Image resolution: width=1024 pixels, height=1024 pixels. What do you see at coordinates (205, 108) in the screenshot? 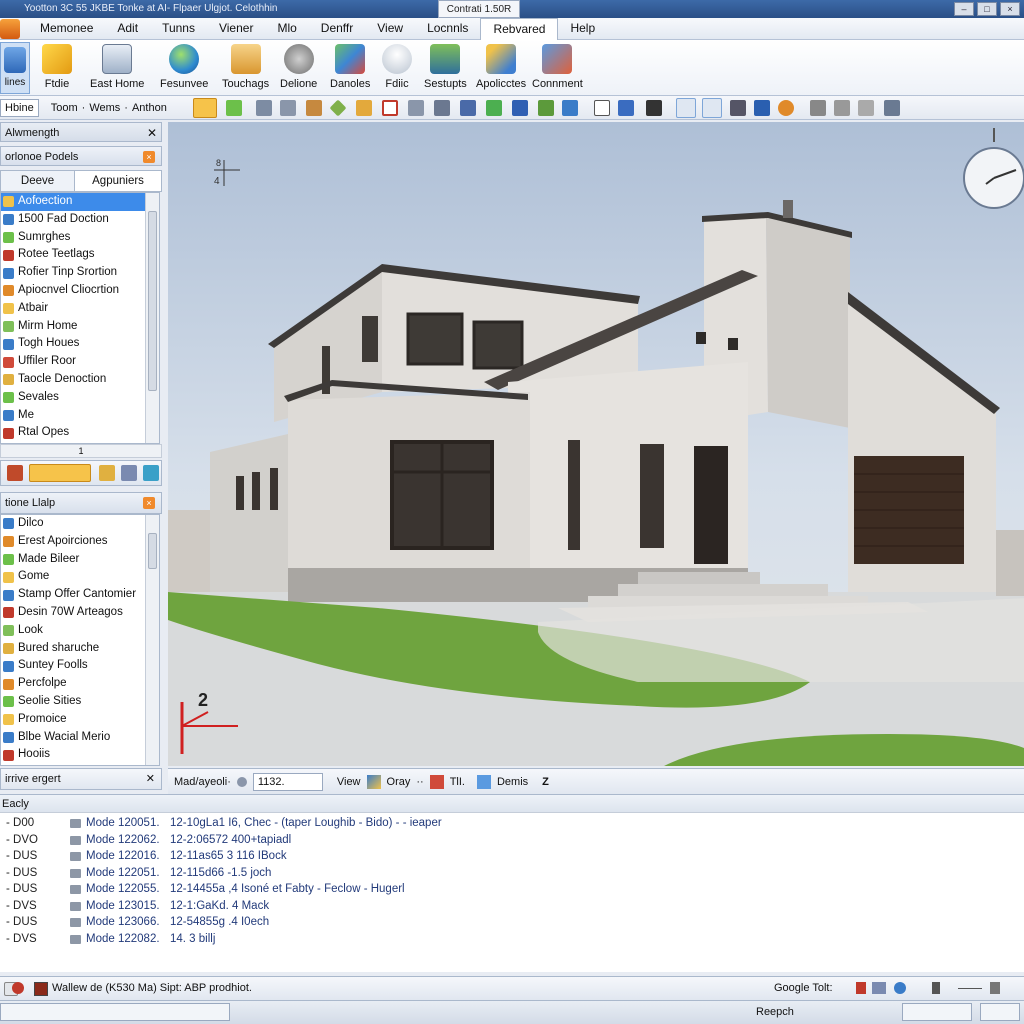
I see `draw-tool-icon` at bounding box center [205, 108].